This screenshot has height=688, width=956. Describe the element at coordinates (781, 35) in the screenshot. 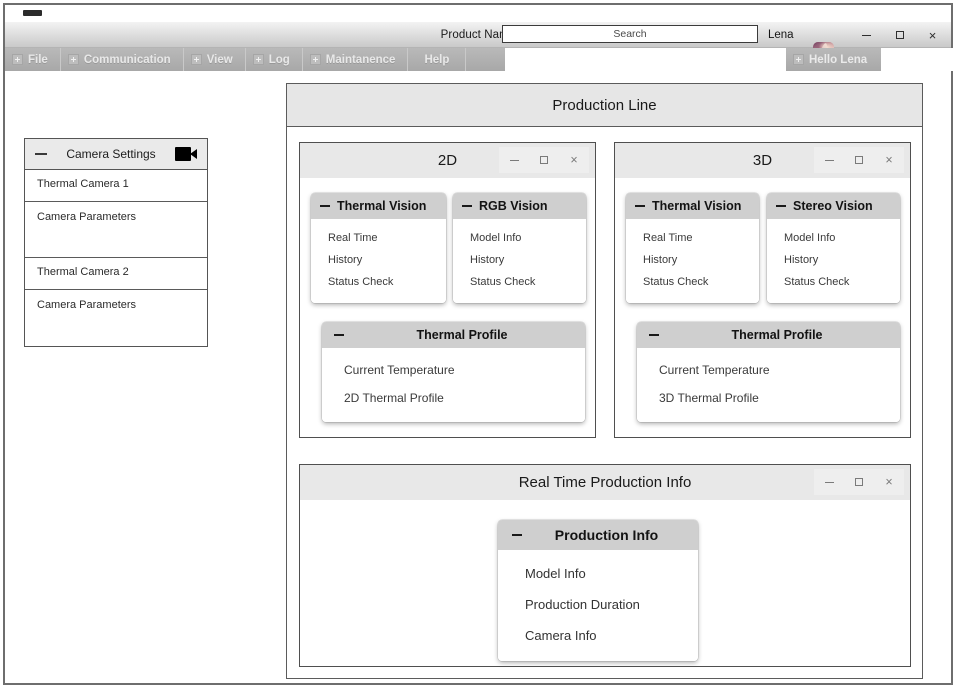

I see `user-name-label: Lena` at that location.